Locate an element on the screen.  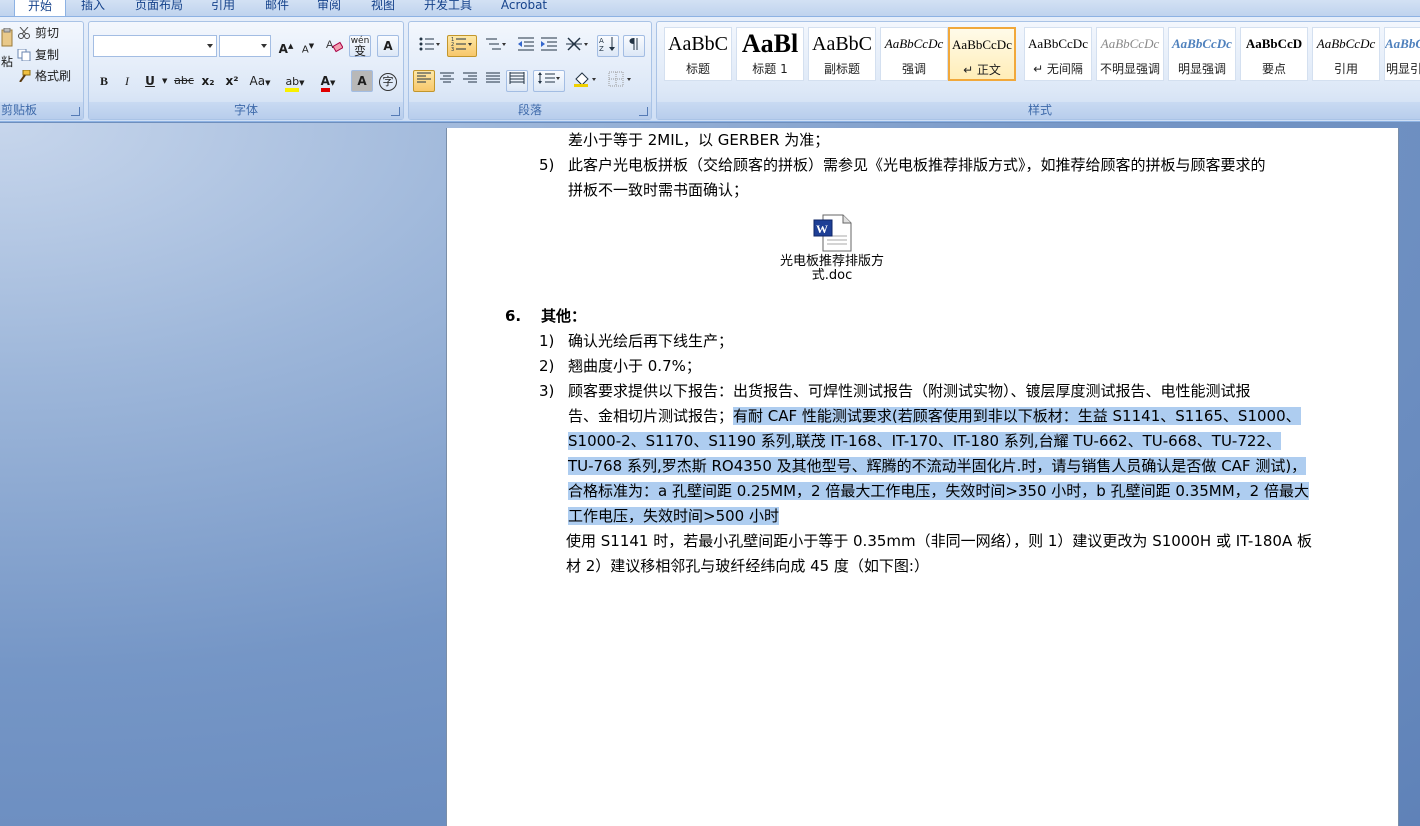
enclose-char-button: 字 is located at coordinates (388, 81).